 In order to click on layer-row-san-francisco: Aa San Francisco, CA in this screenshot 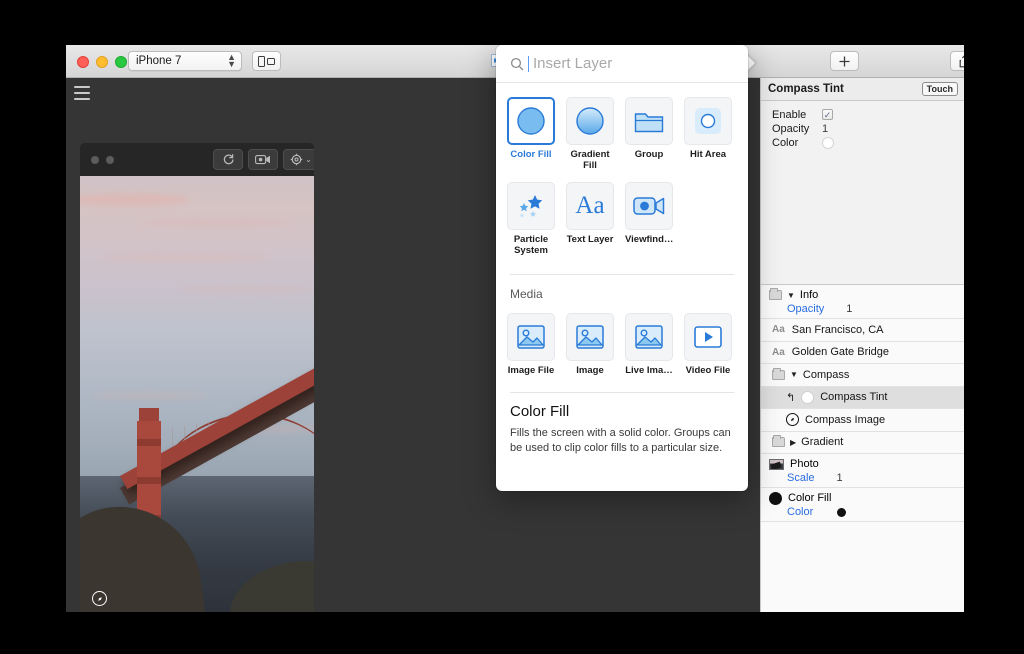, I will do `click(862, 330)`.